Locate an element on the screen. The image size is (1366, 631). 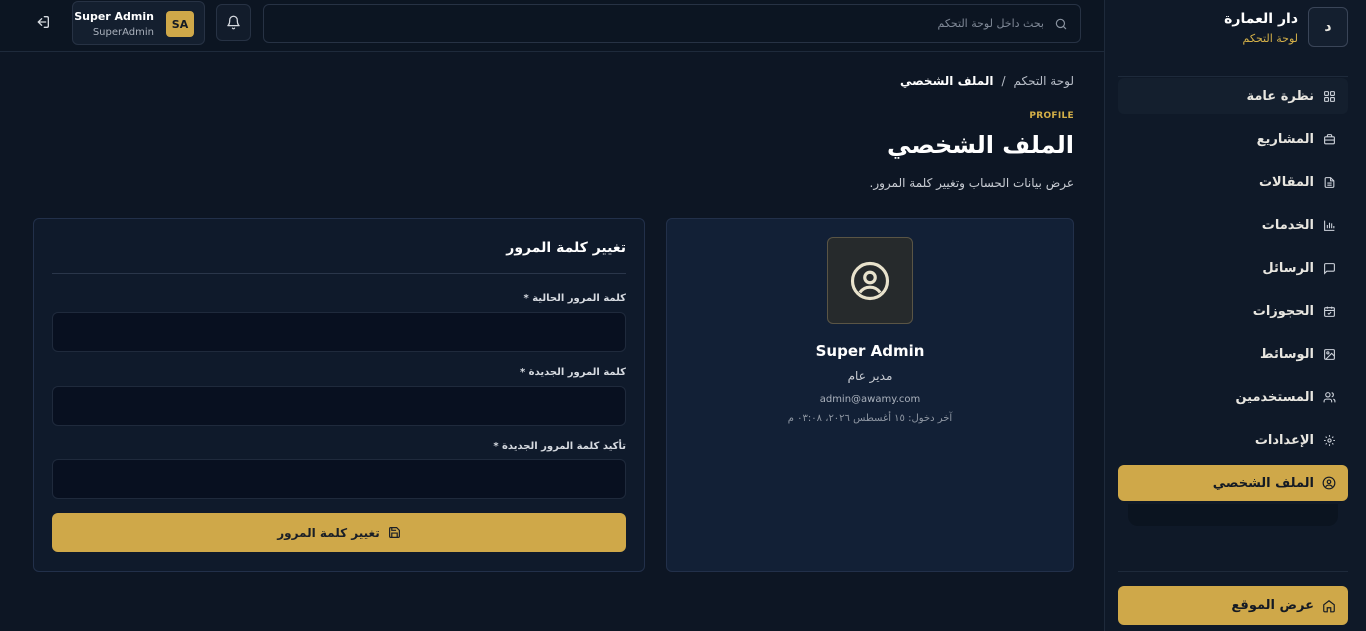
sidebar-item-label: المشاريع is located at coordinates (1285, 139).